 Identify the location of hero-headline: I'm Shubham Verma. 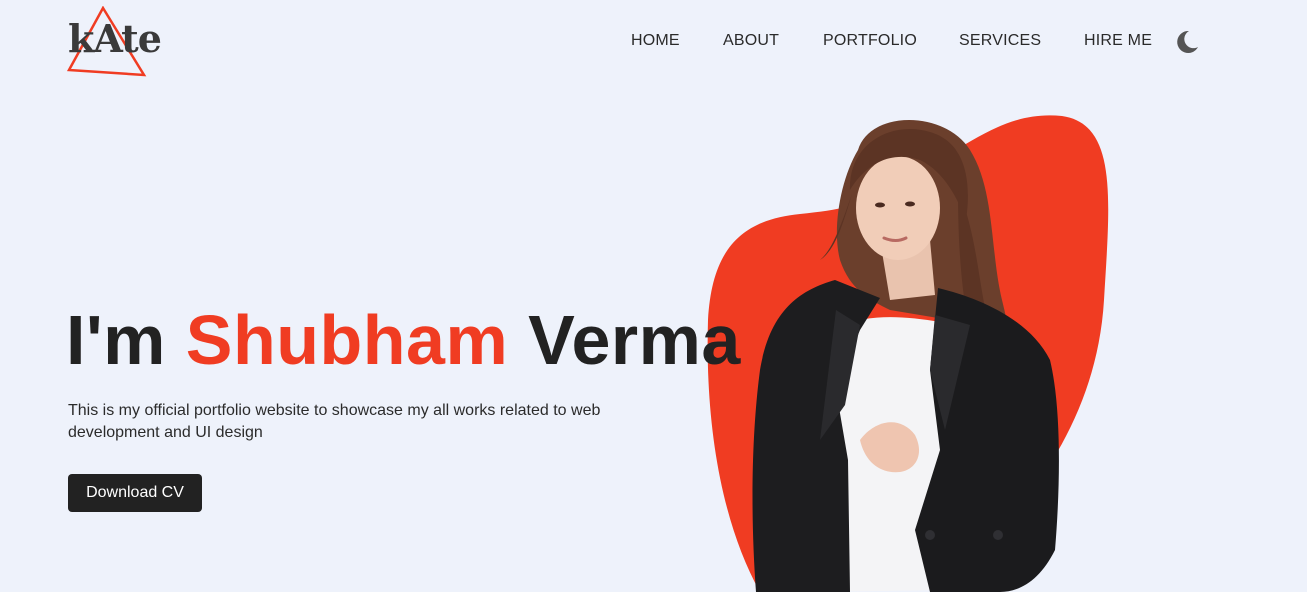
(403, 340).